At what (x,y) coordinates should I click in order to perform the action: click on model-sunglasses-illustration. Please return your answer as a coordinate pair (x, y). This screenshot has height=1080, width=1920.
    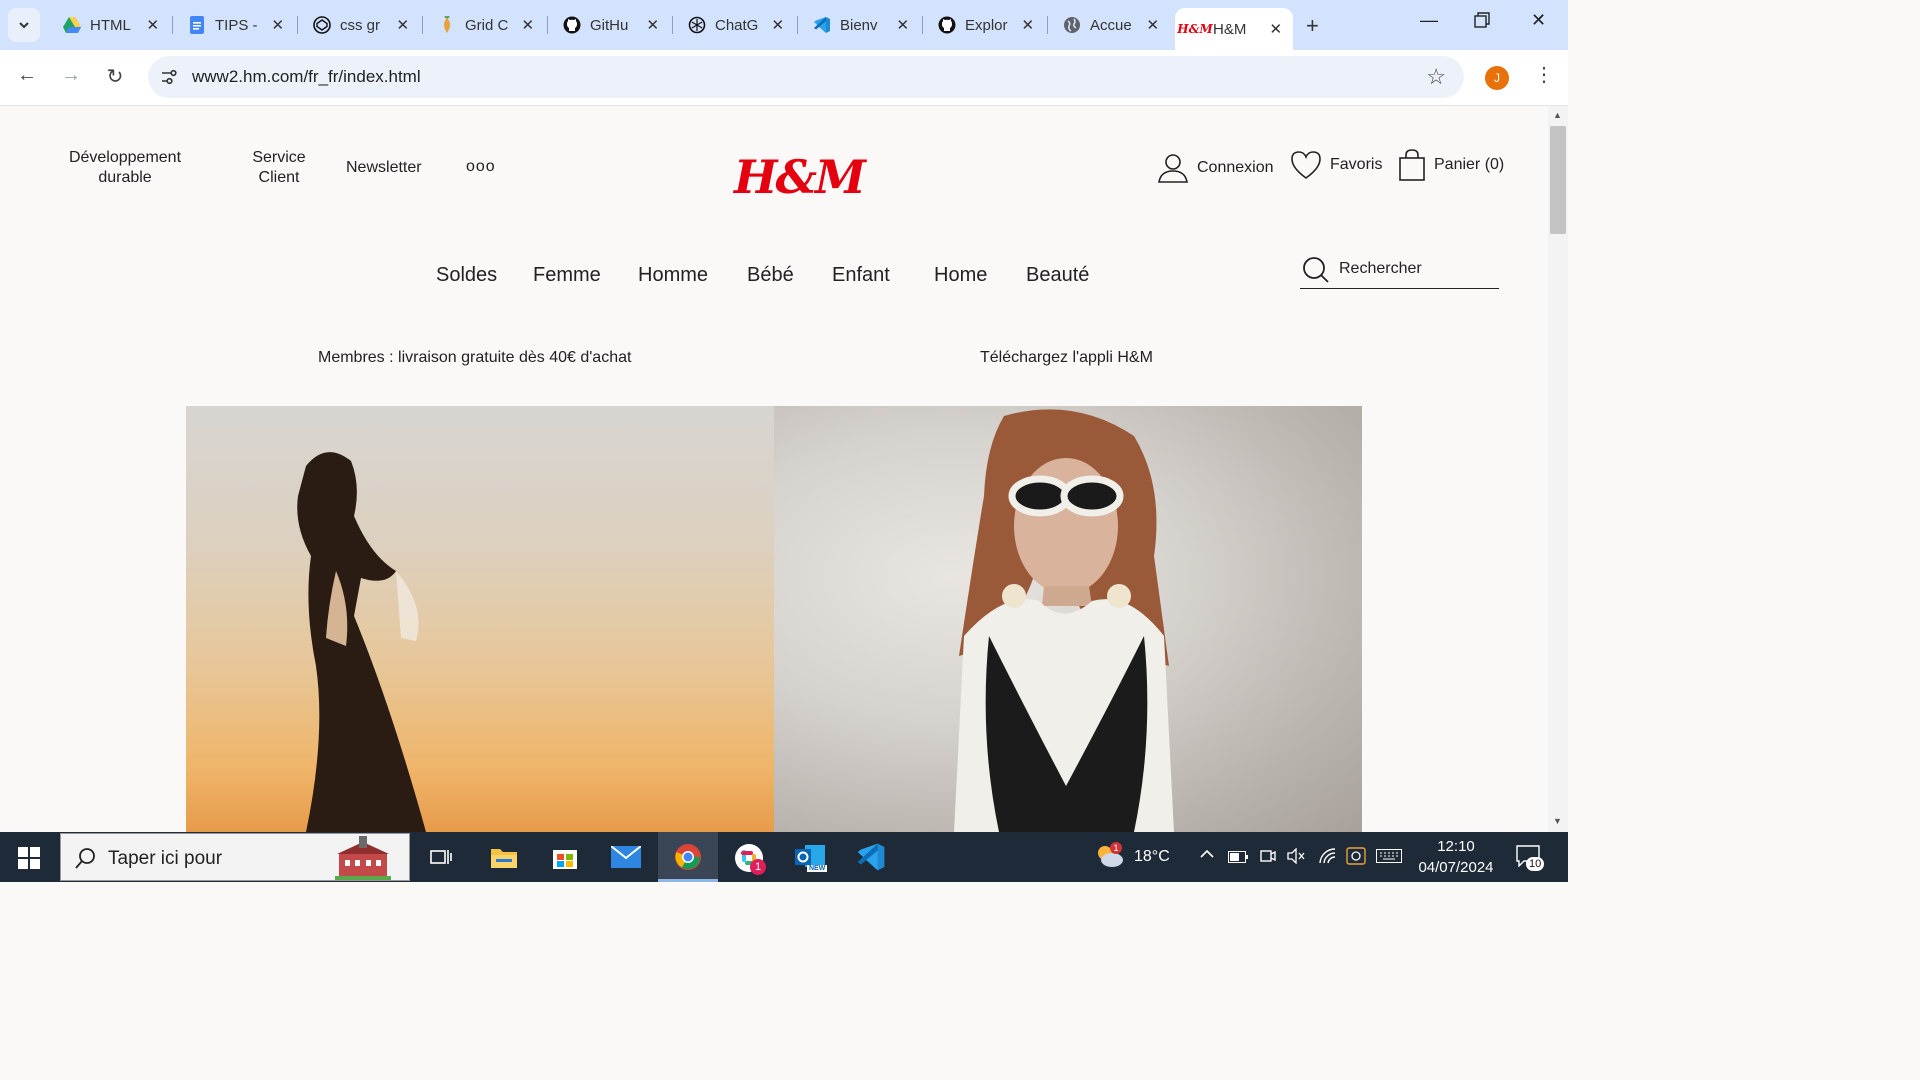
    Looking at the image, I should click on (1064, 620).